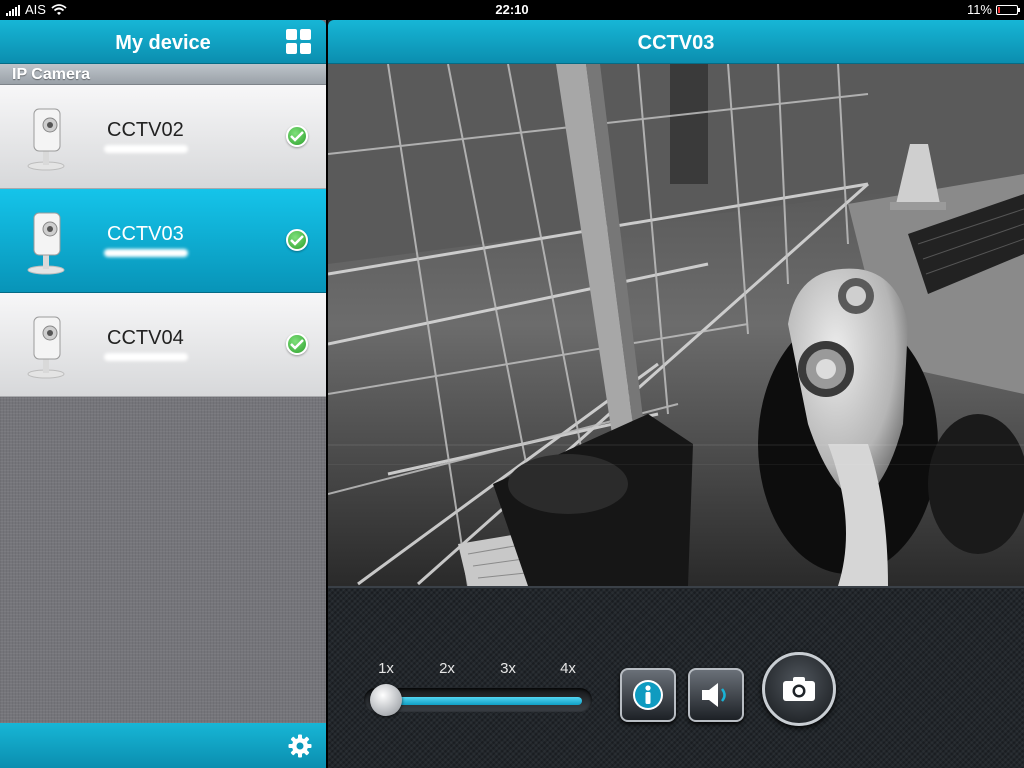 This screenshot has width=1024, height=768. Describe the element at coordinates (145, 234) in the screenshot. I see `device-name: CCTV03` at that location.